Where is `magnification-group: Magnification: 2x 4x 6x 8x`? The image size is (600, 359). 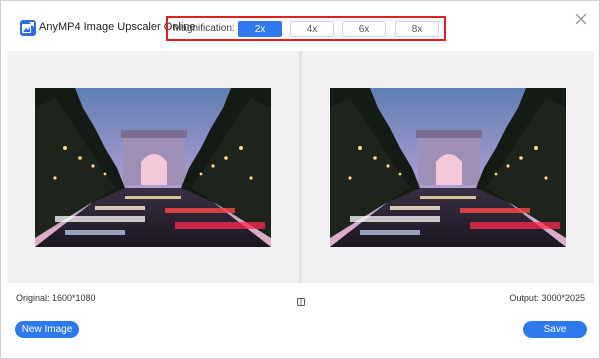 magnification-group: Magnification: 2x 4x 6x 8x is located at coordinates (306, 28).